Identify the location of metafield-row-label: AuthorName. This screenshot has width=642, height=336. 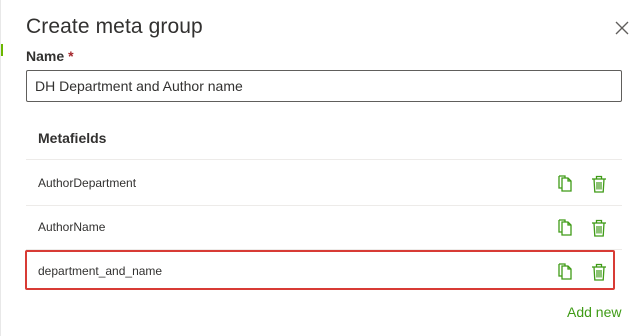
(72, 227).